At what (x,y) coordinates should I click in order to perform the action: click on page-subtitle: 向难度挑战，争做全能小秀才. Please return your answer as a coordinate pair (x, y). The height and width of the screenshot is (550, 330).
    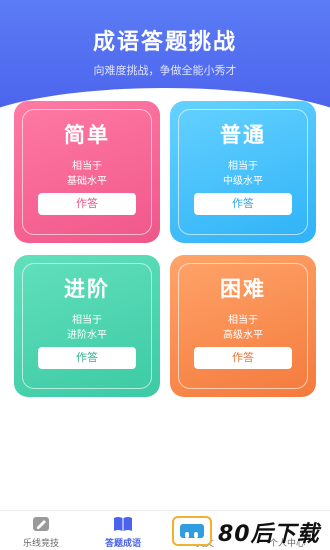
    Looking at the image, I should click on (165, 70).